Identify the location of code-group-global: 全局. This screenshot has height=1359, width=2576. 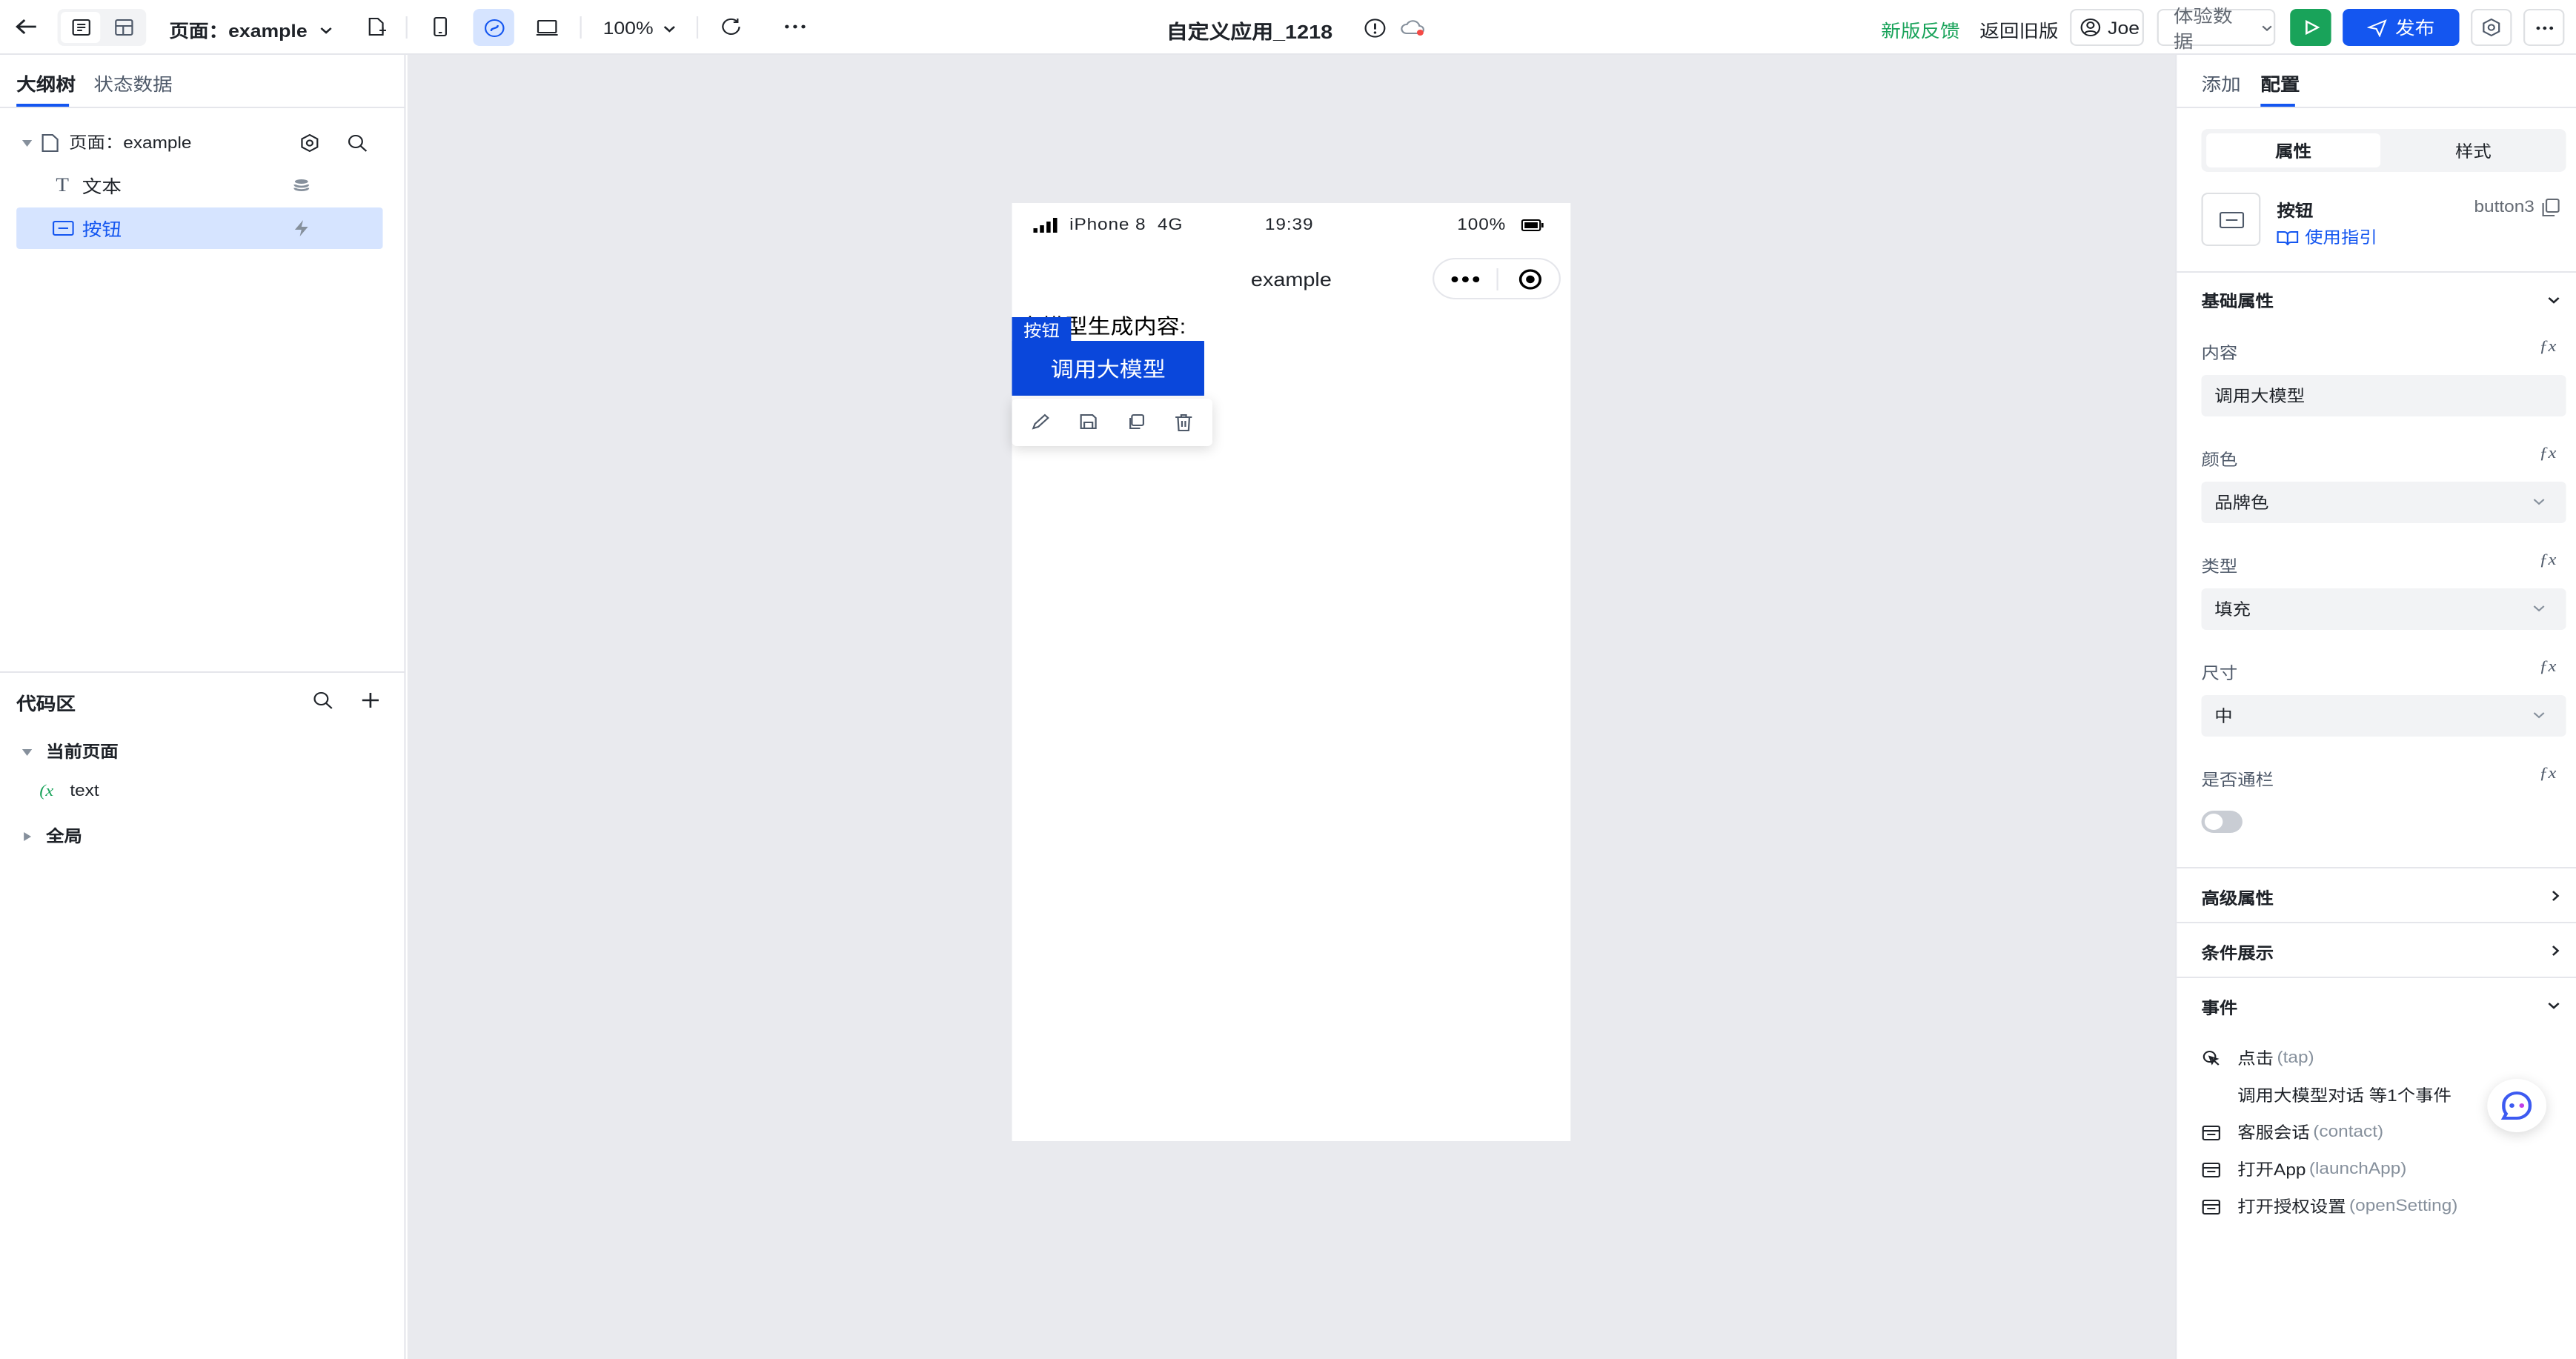
(52, 836).